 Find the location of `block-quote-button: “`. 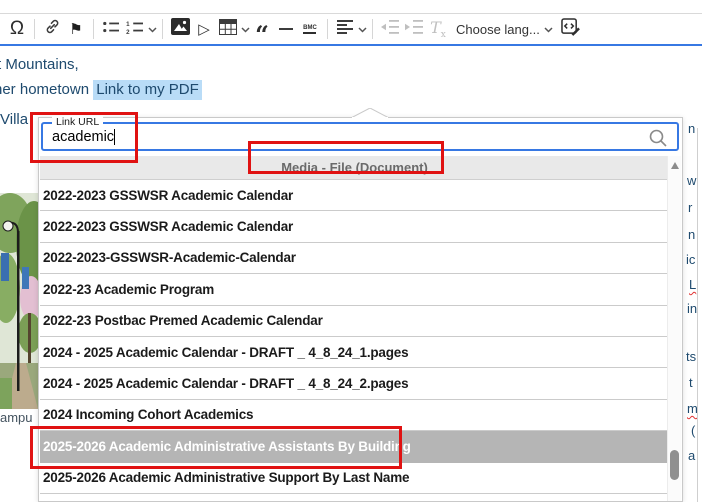

block-quote-button: “ is located at coordinates (262, 32).